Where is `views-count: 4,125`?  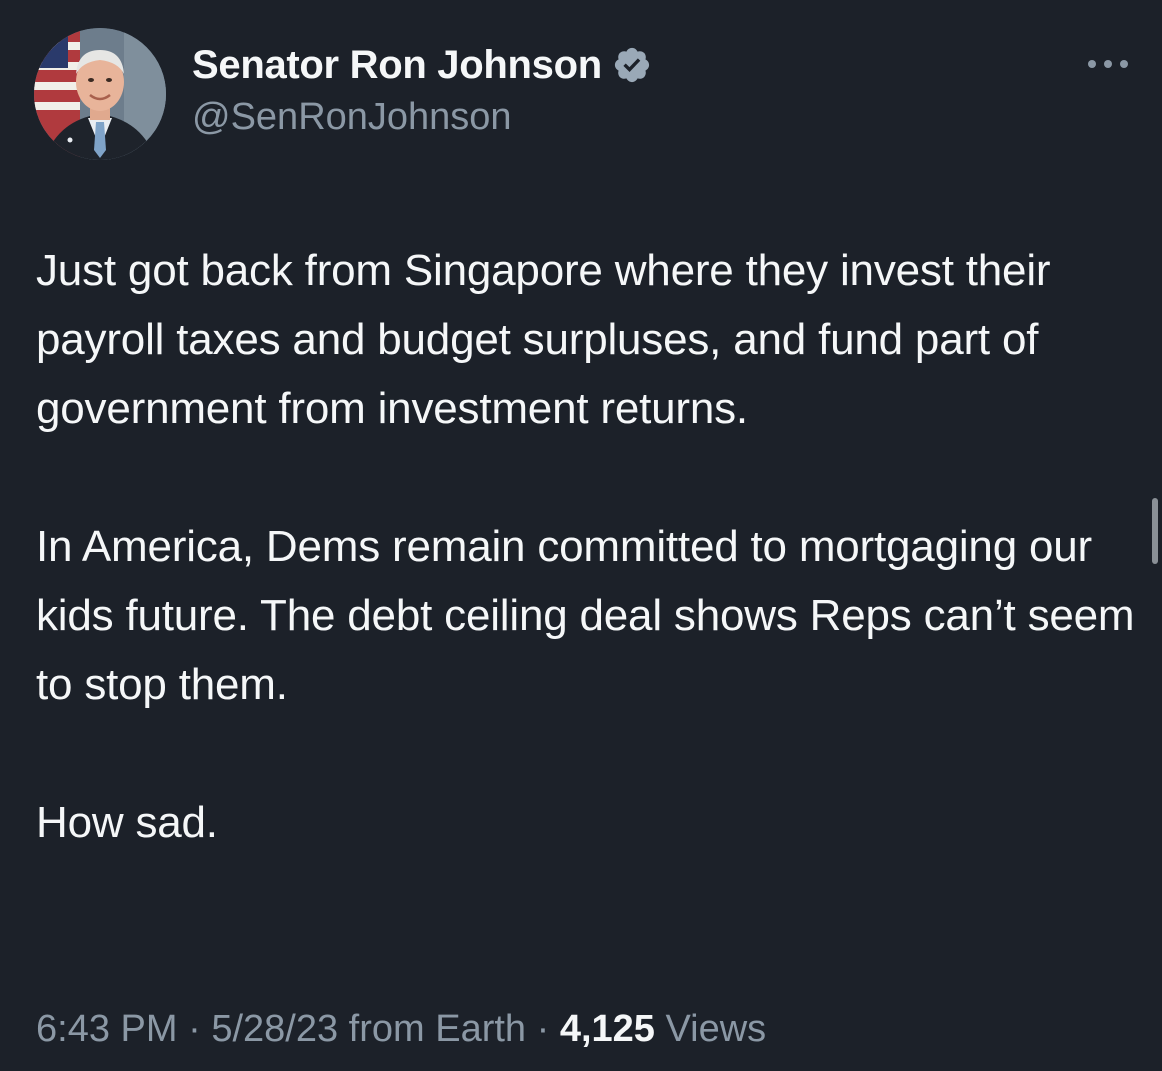 views-count: 4,125 is located at coordinates (607, 1029).